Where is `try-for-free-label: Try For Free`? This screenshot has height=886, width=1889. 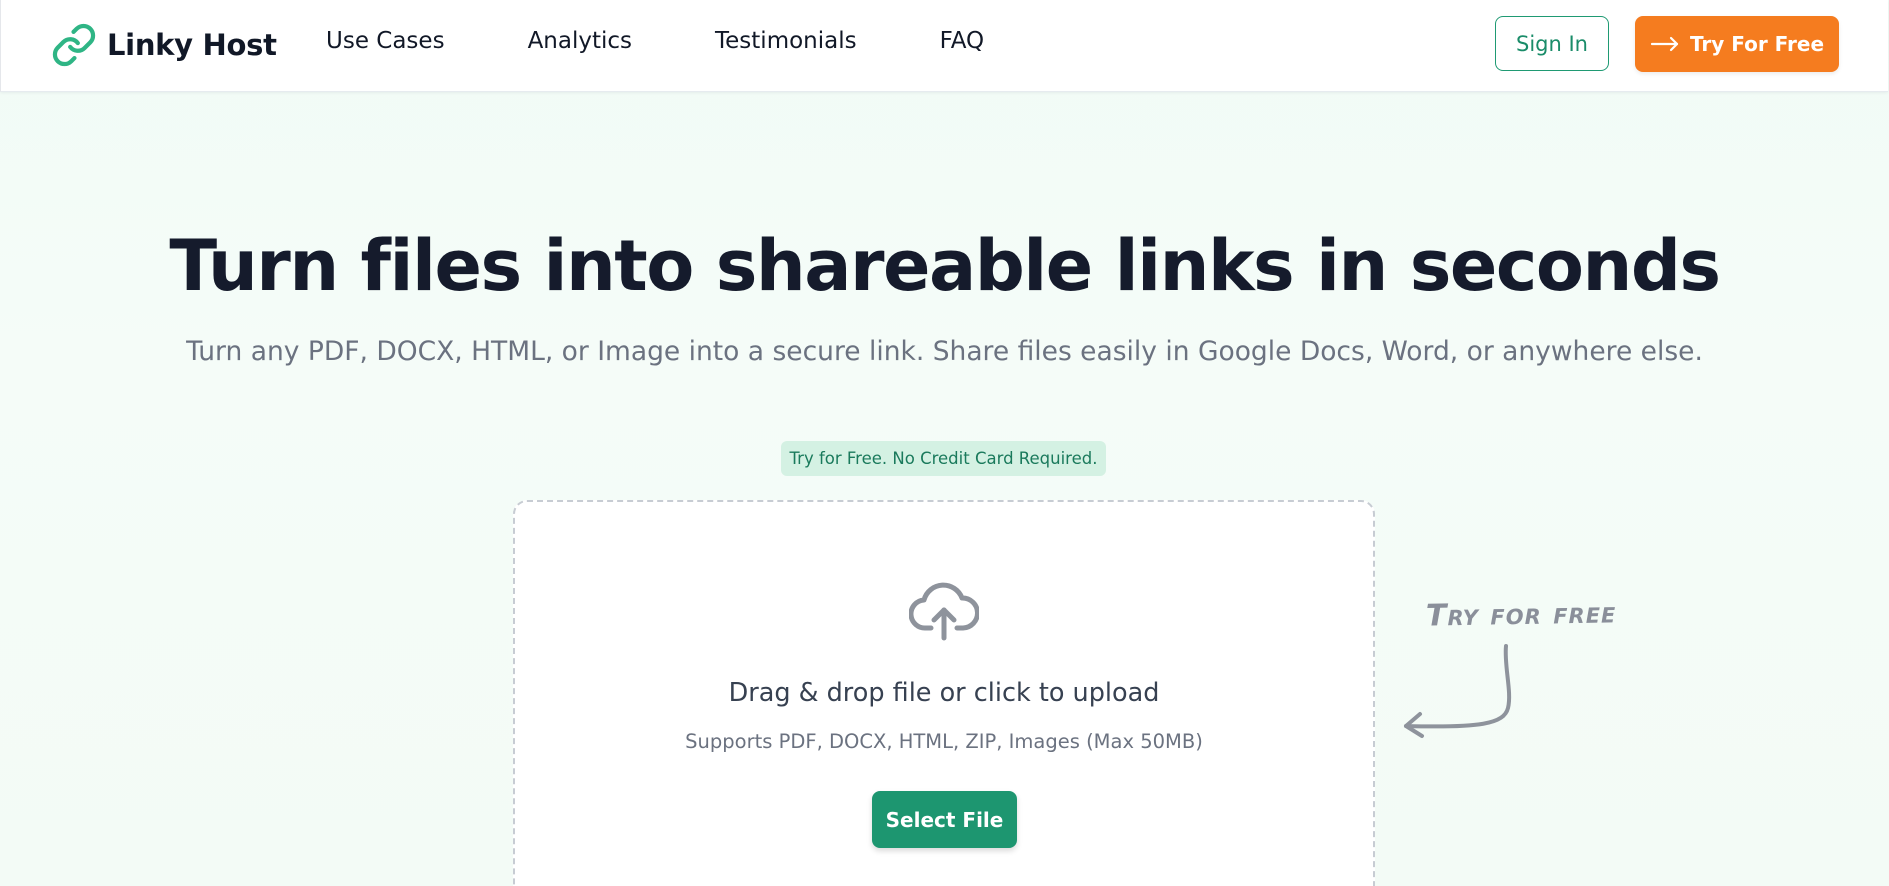 try-for-free-label: Try For Free is located at coordinates (1757, 44).